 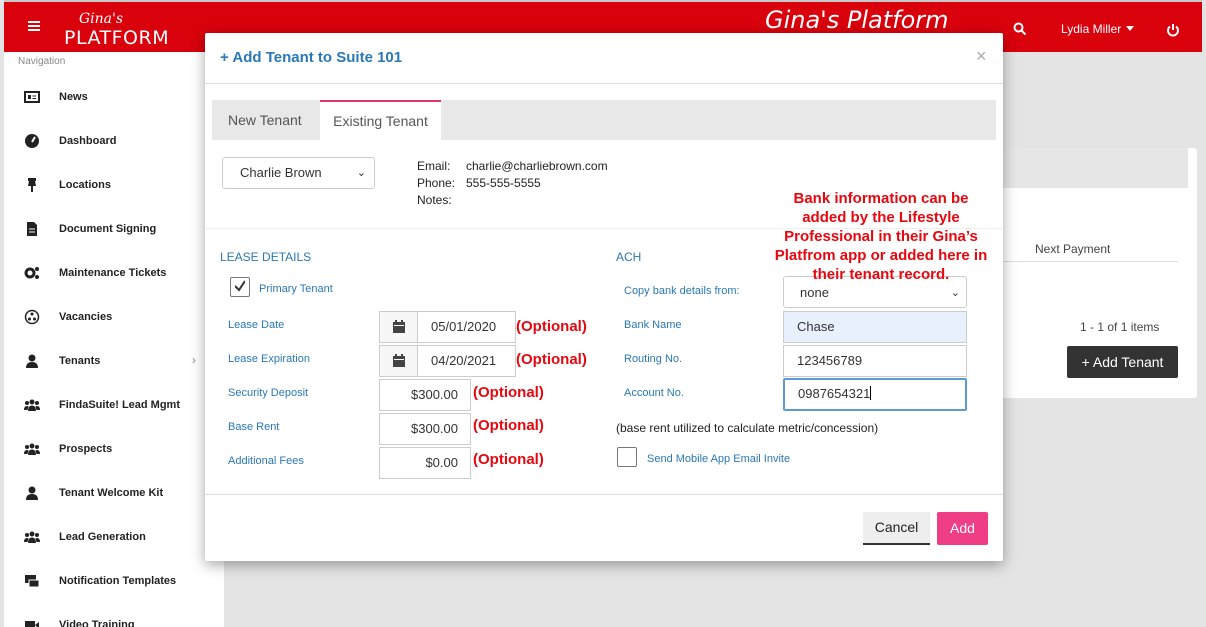 I want to click on primary-tenant-checkbox, so click(x=240, y=287).